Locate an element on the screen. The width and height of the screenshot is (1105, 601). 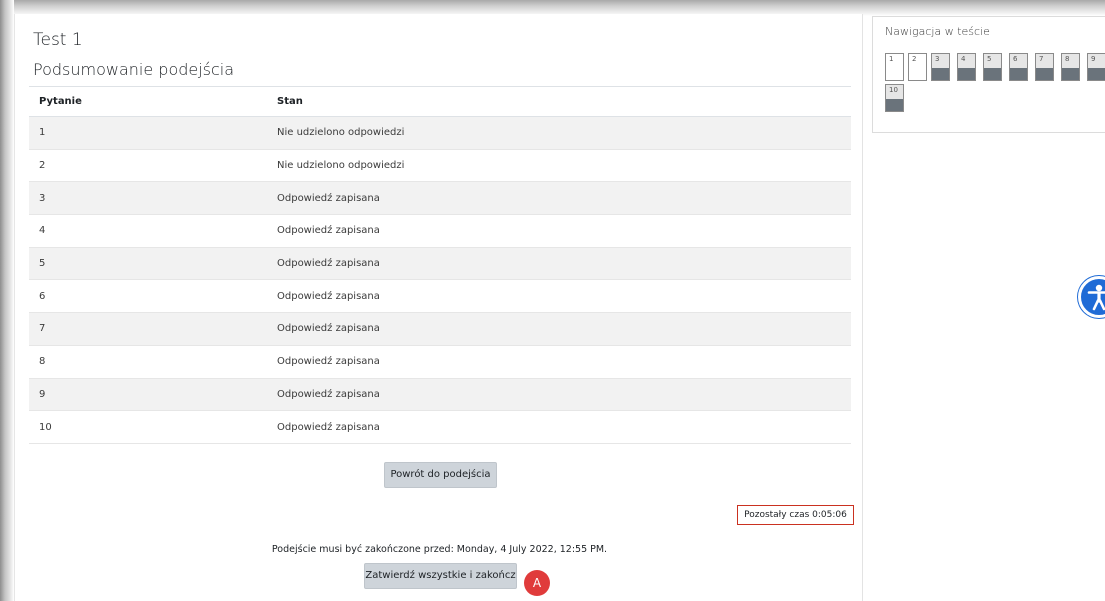
table-row: 9 Odpowiedź zapisana is located at coordinates (440, 395).